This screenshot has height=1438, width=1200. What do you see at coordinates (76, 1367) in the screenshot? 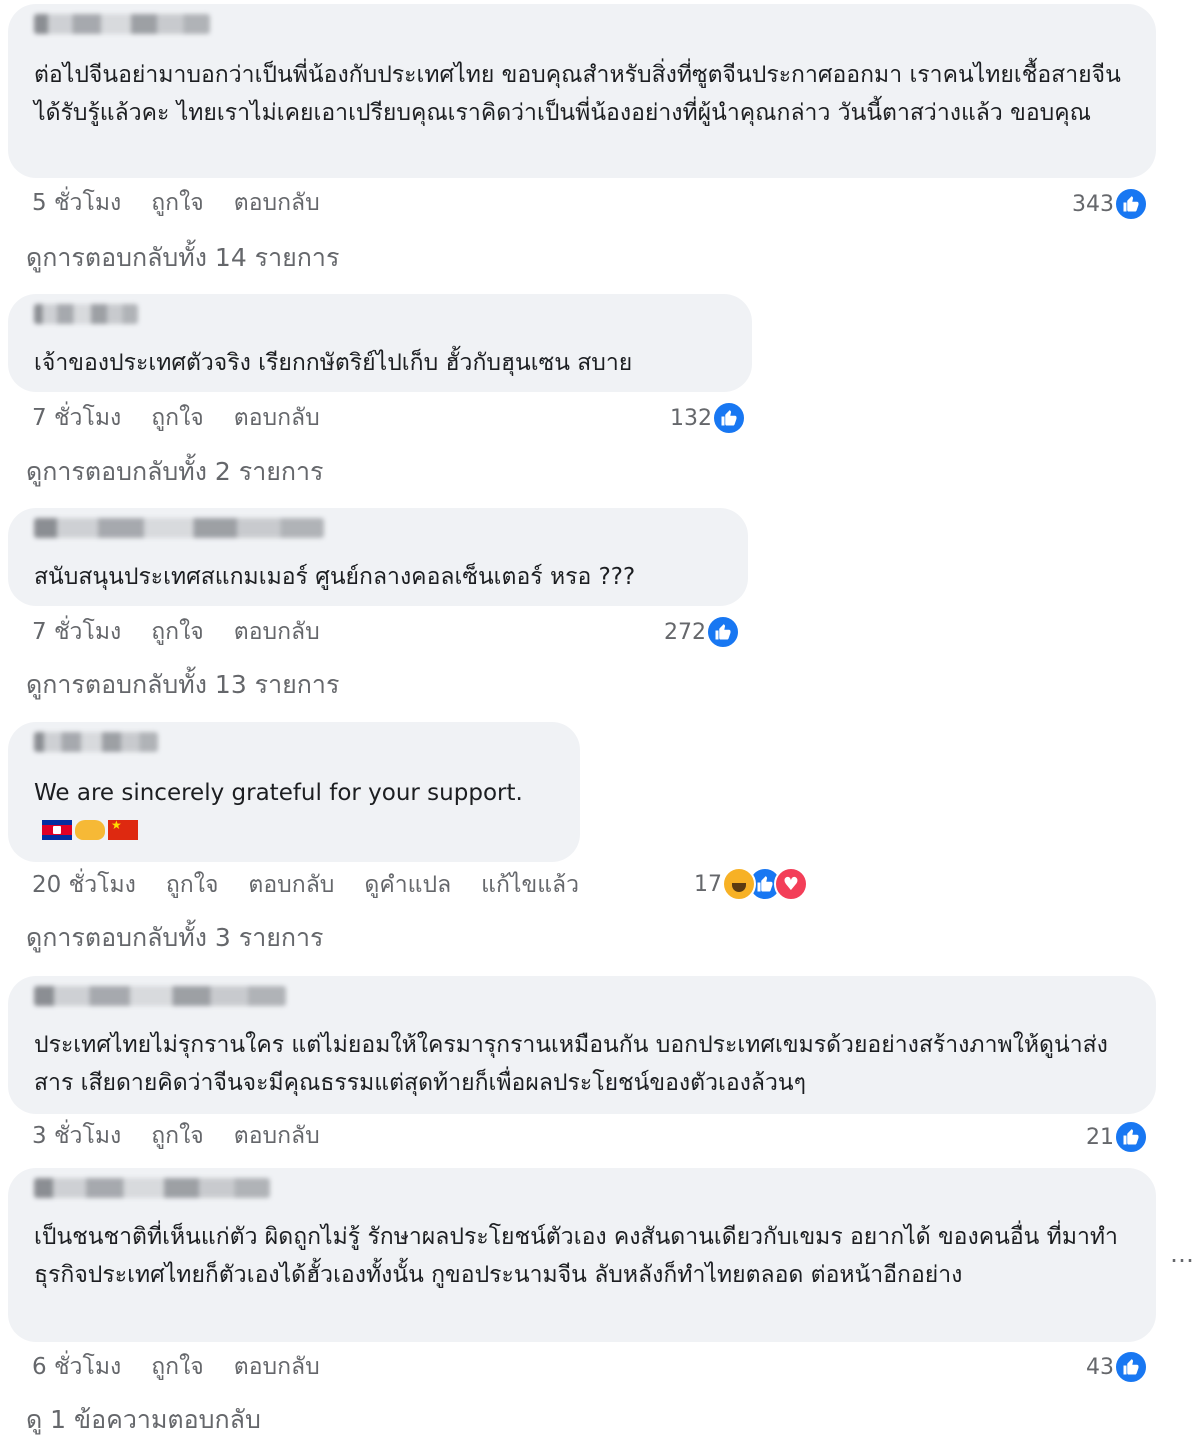
I see `comment-time: 6 ชั่วโมง` at bounding box center [76, 1367].